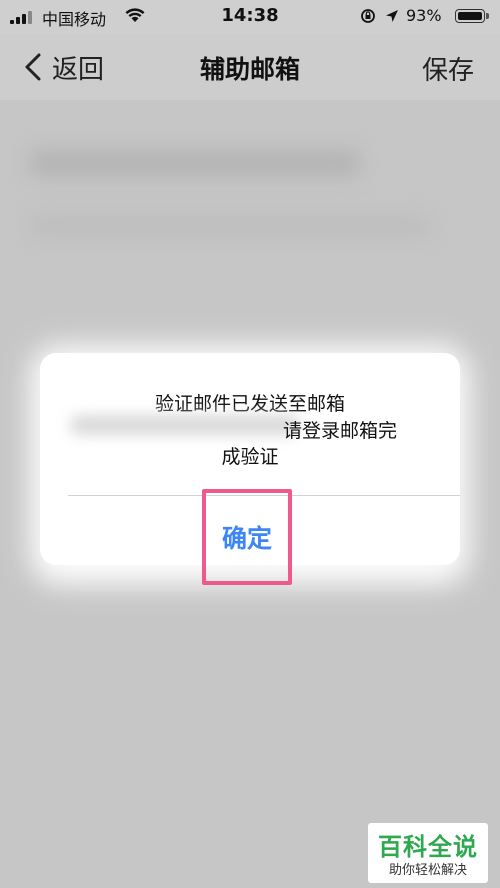 The image size is (500, 888). Describe the element at coordinates (250, 67) in the screenshot. I see `navigation-bar: 返回 辅助邮箱 保存` at that location.